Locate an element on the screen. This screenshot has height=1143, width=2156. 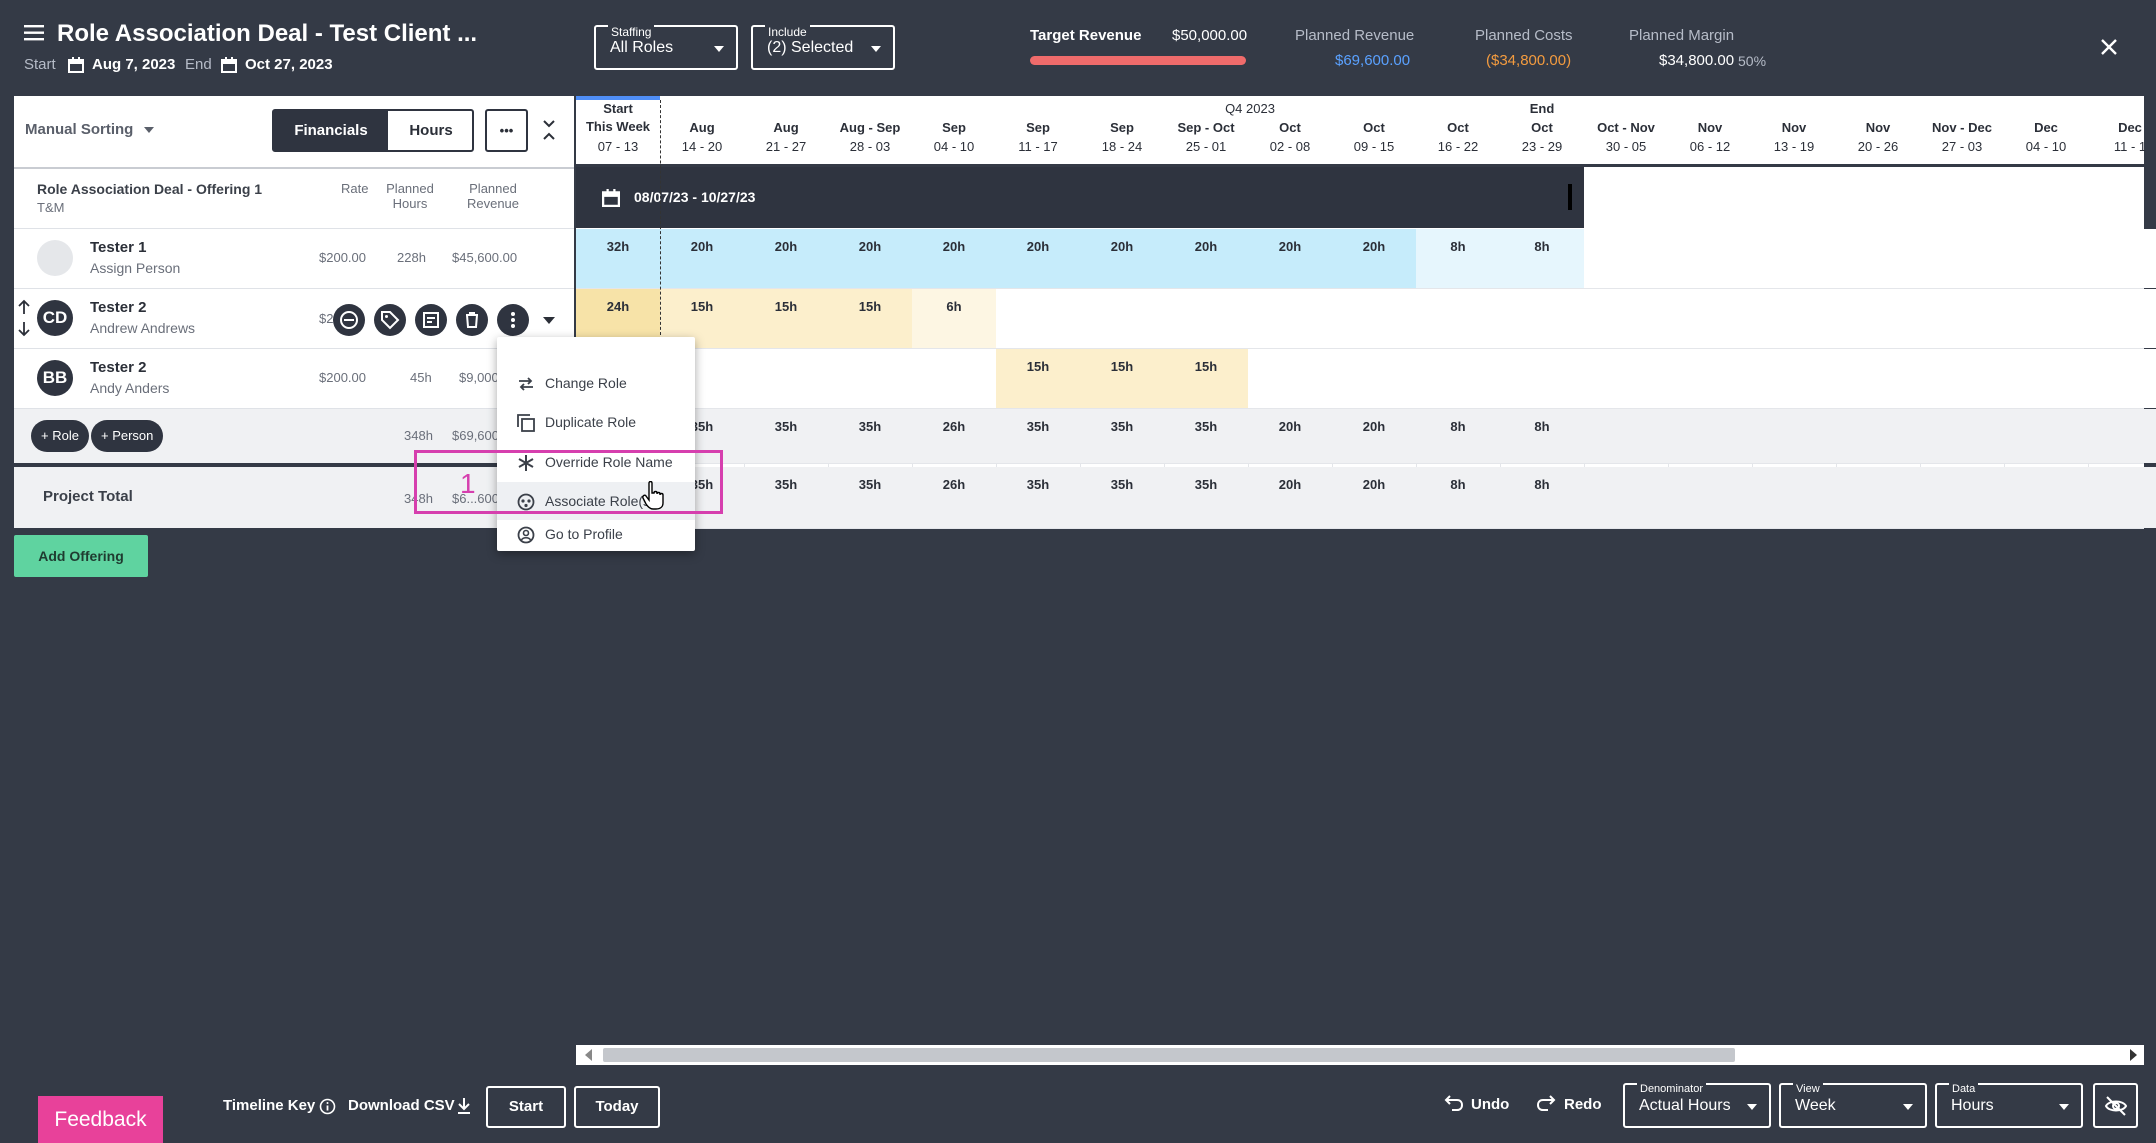
add-person-button: + Person is located at coordinates (127, 436).